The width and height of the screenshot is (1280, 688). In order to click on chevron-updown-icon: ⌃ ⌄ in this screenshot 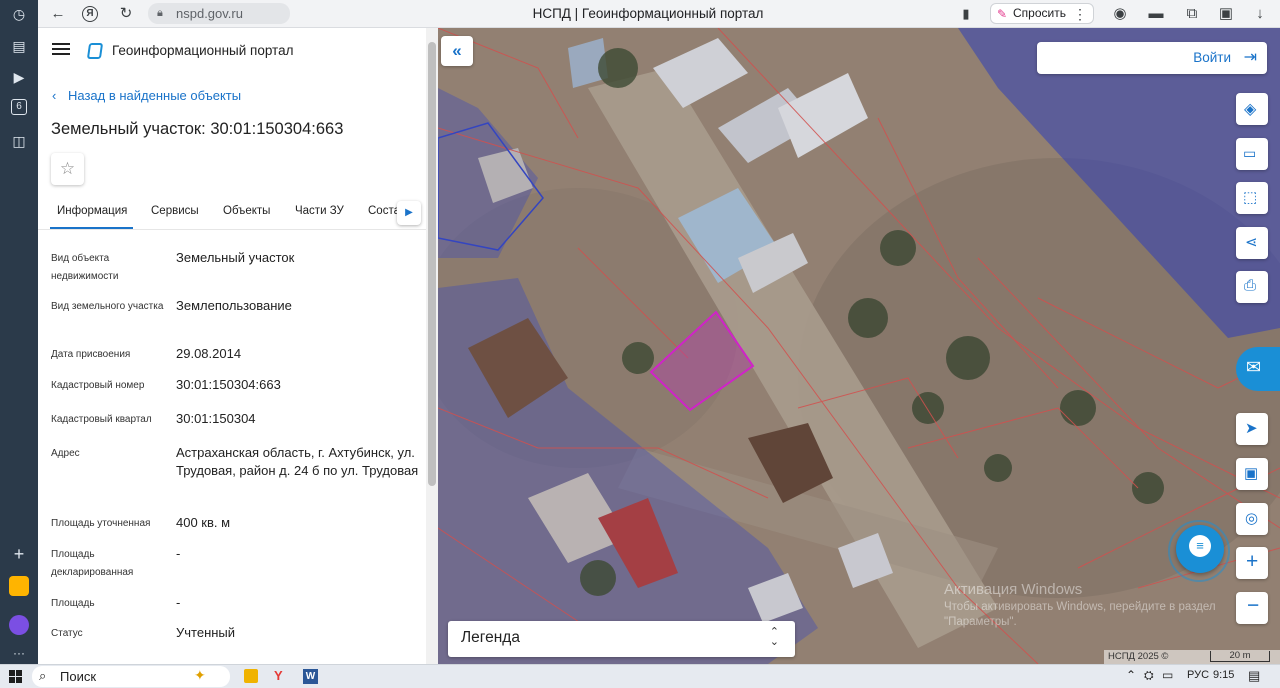, I will do `click(774, 637)`.